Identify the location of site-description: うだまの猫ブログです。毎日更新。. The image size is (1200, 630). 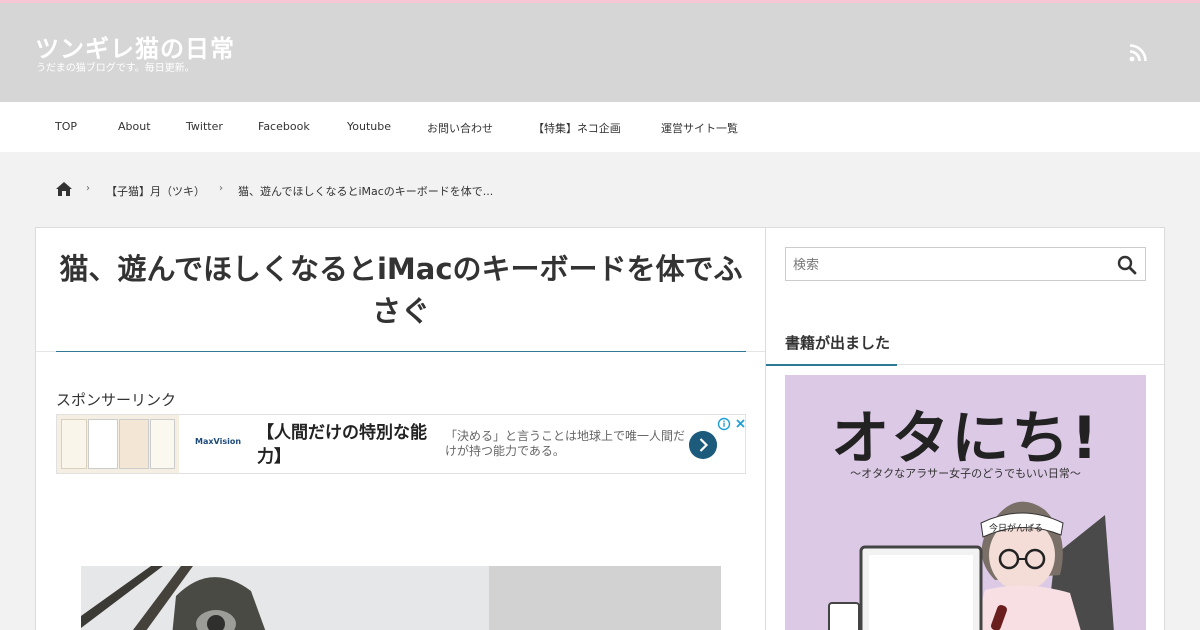
(115, 68).